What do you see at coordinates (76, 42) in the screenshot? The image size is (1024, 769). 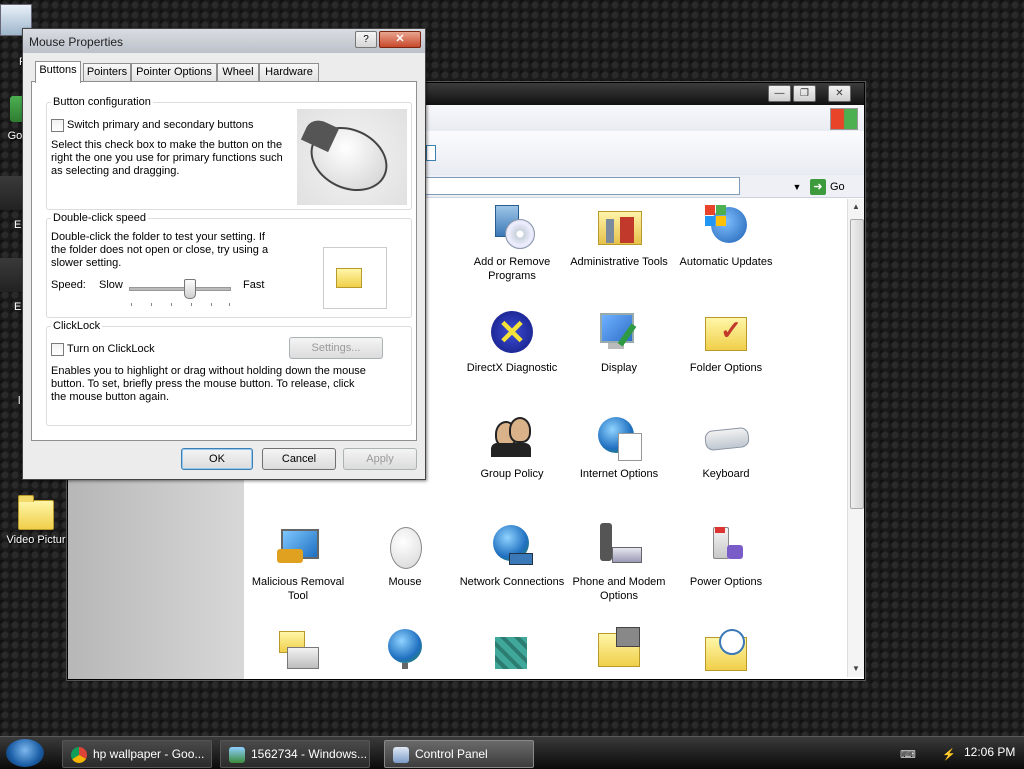 I see `dialog-title: Mouse Properties` at bounding box center [76, 42].